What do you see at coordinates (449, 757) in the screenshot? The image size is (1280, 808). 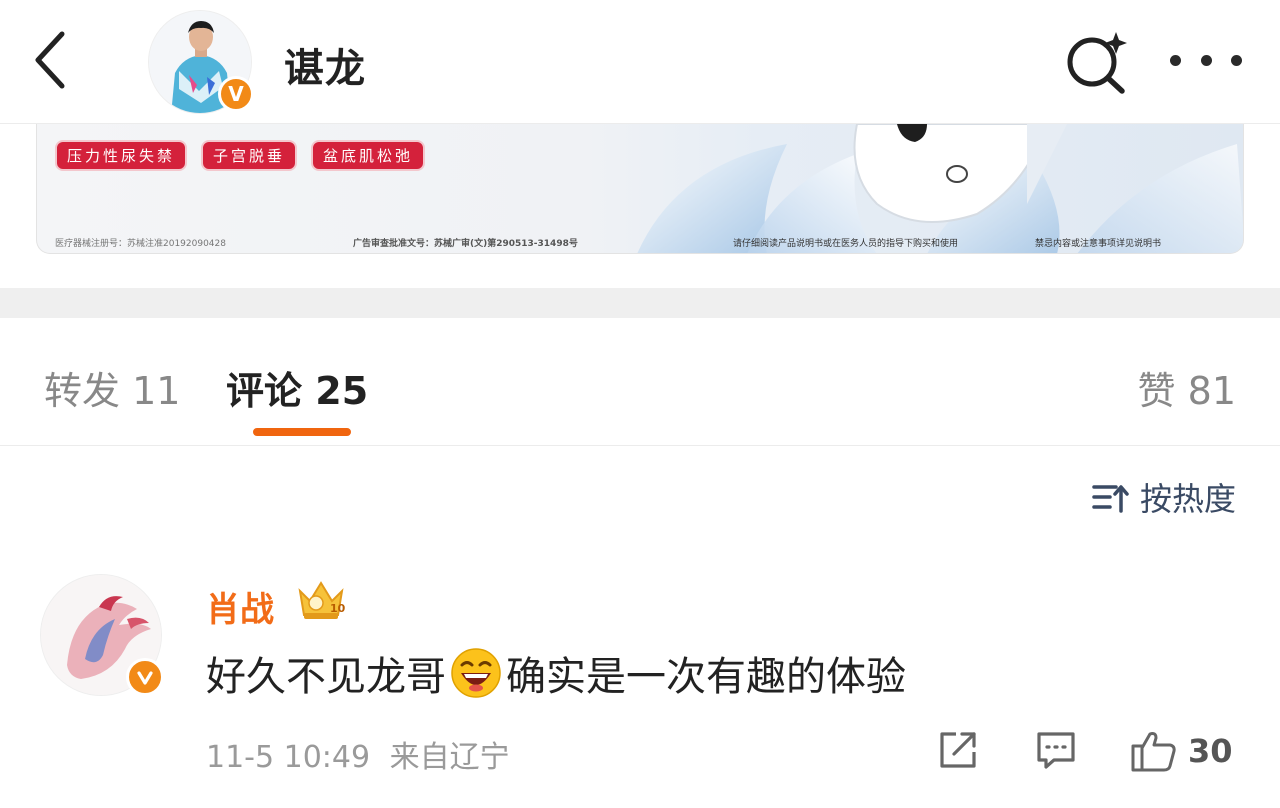 I see `comment-location: 来自辽宁` at bounding box center [449, 757].